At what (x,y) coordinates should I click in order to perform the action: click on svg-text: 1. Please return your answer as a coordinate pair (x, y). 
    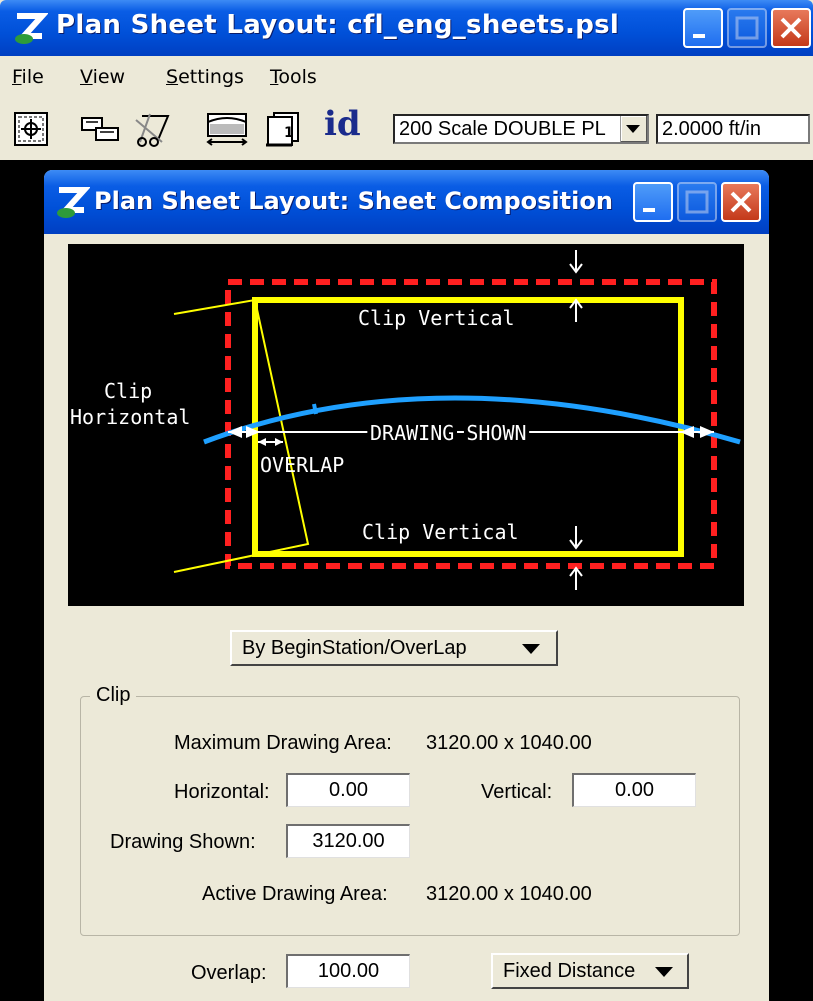
    Looking at the image, I should click on (289, 133).